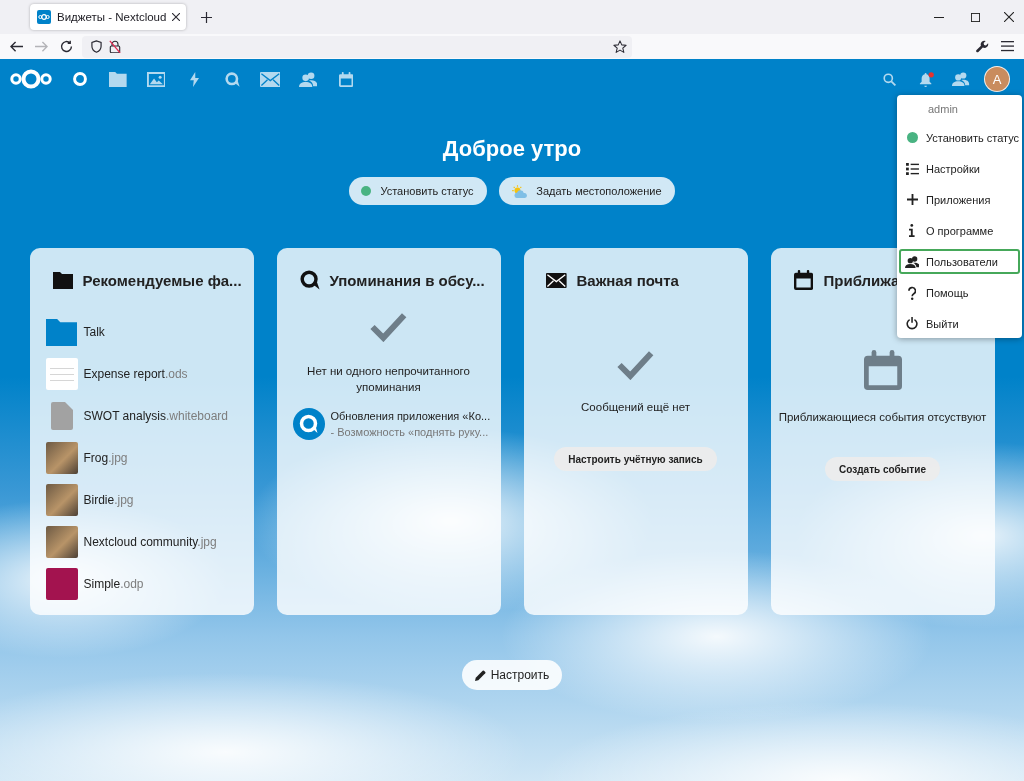  What do you see at coordinates (61, 416) in the screenshot?
I see `file-icon` at bounding box center [61, 416].